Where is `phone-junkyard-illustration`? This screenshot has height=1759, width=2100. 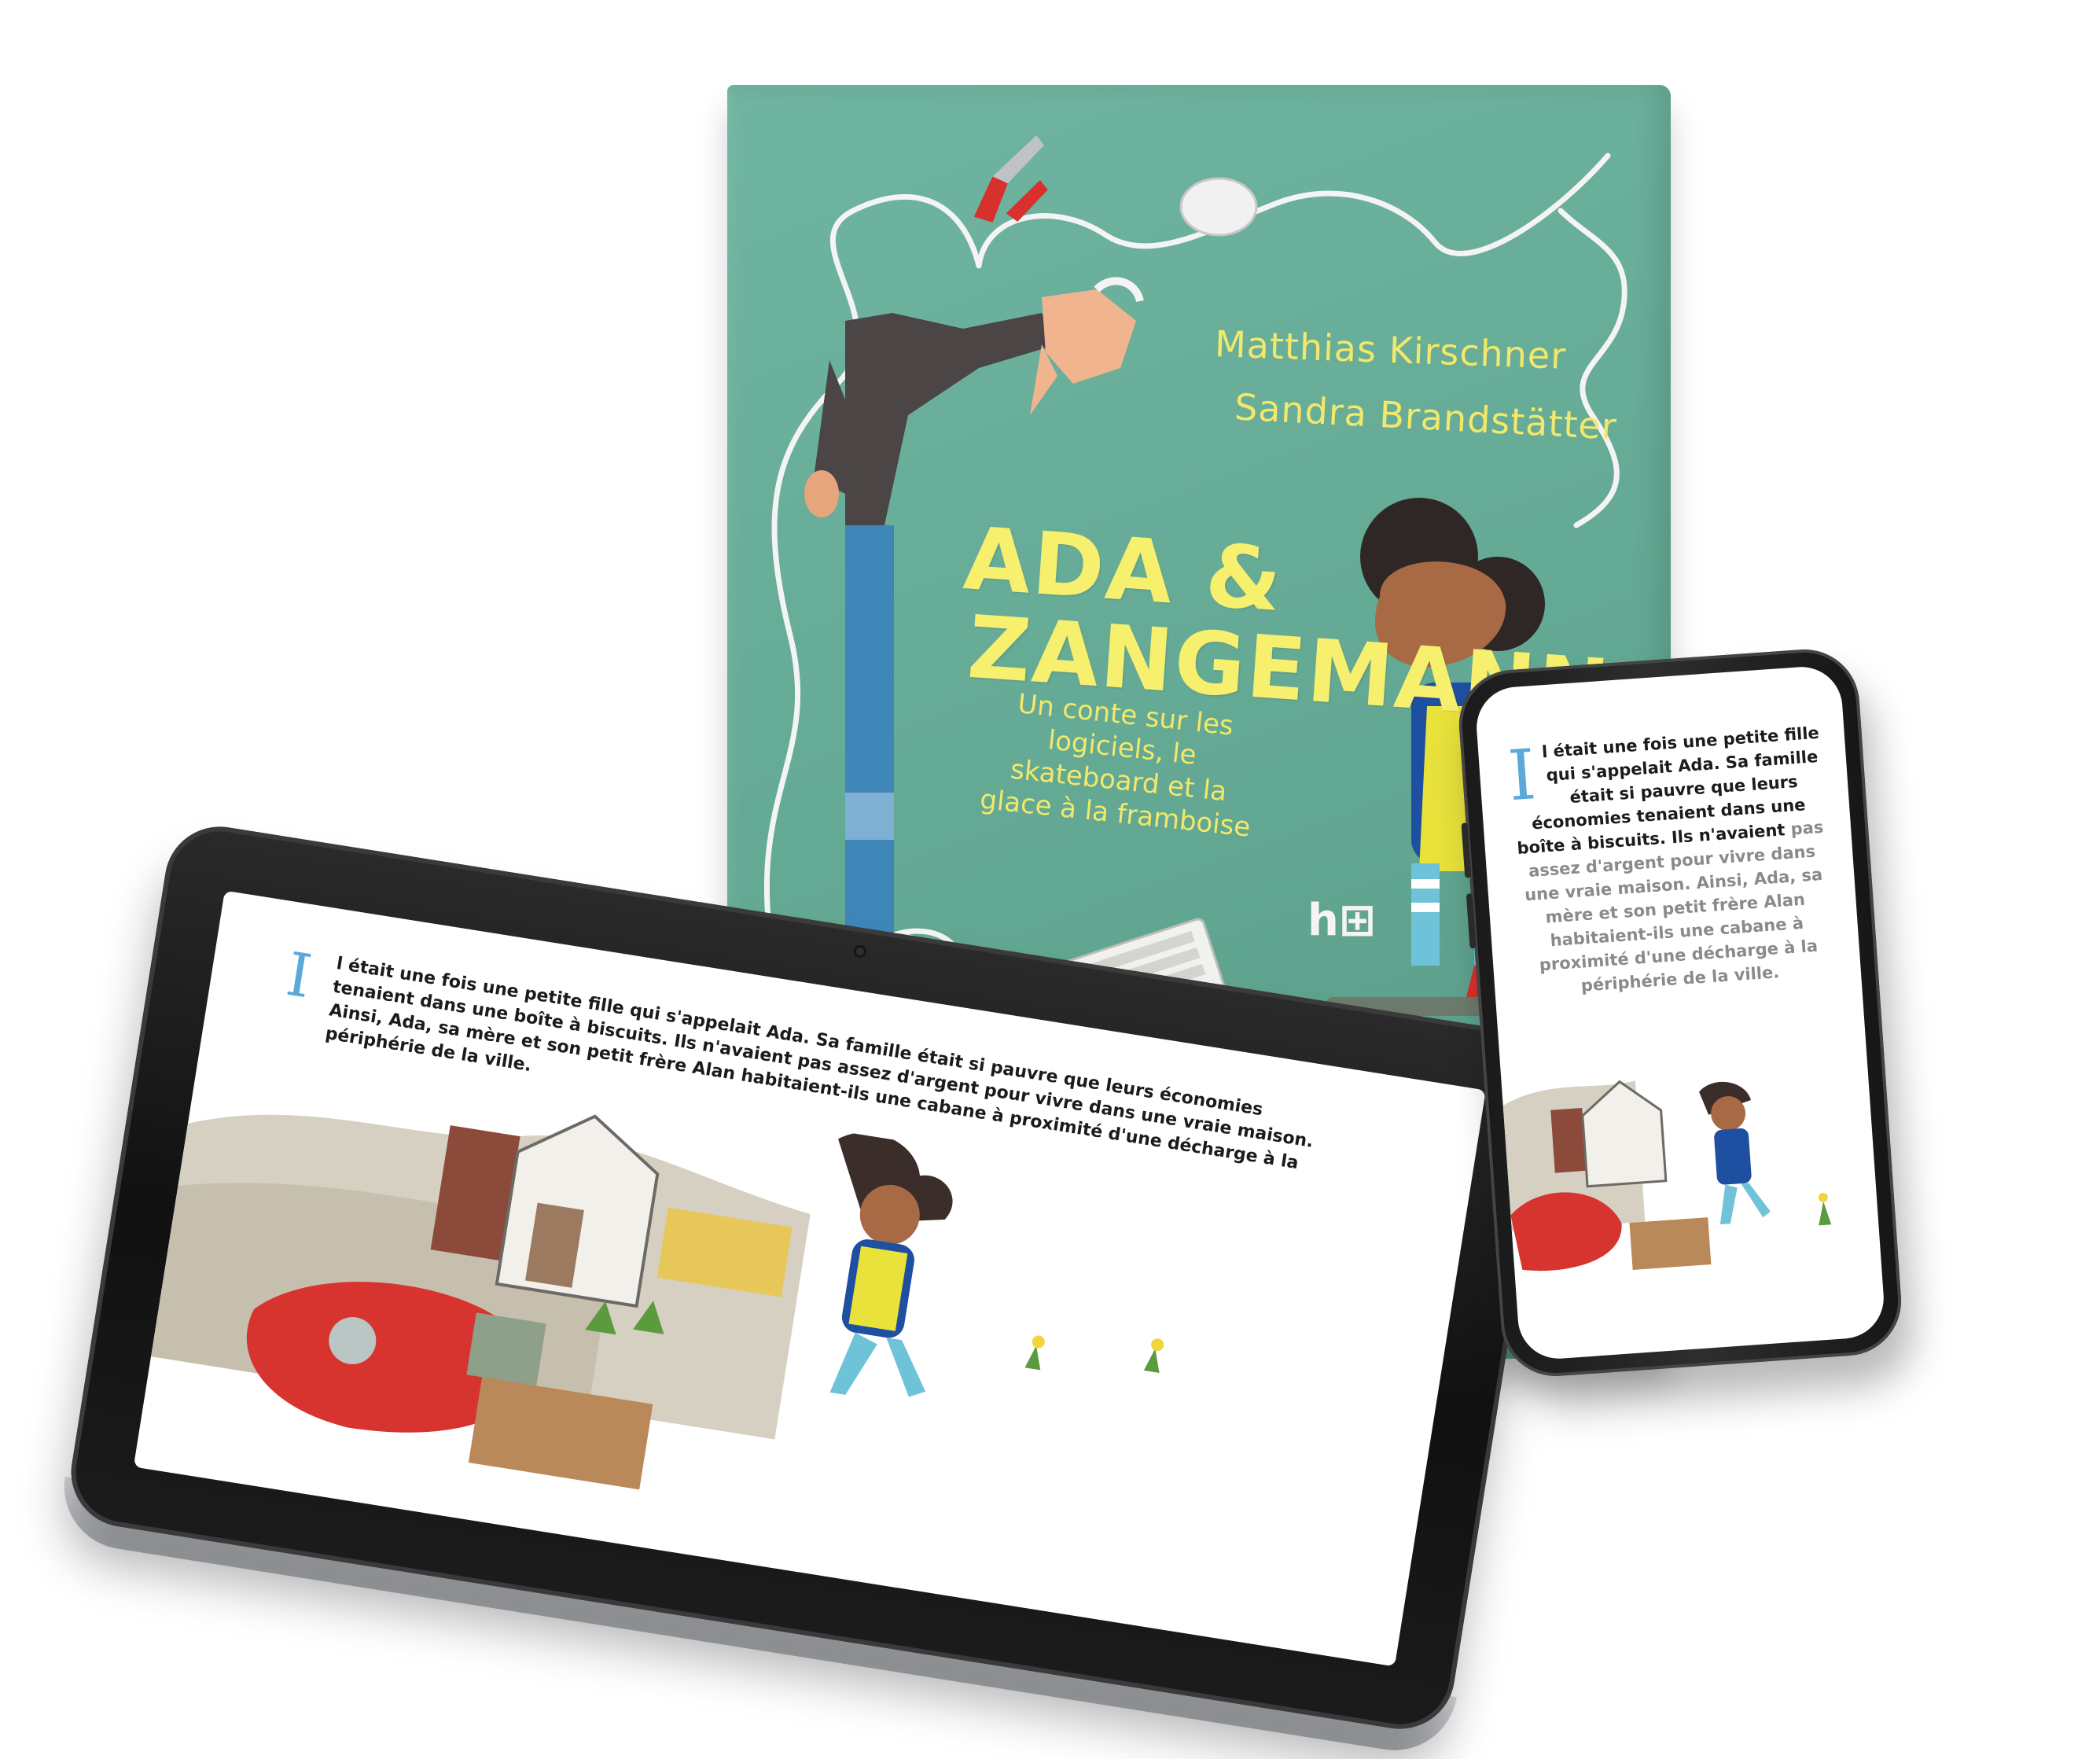 phone-junkyard-illustration is located at coordinates (1667, 1175).